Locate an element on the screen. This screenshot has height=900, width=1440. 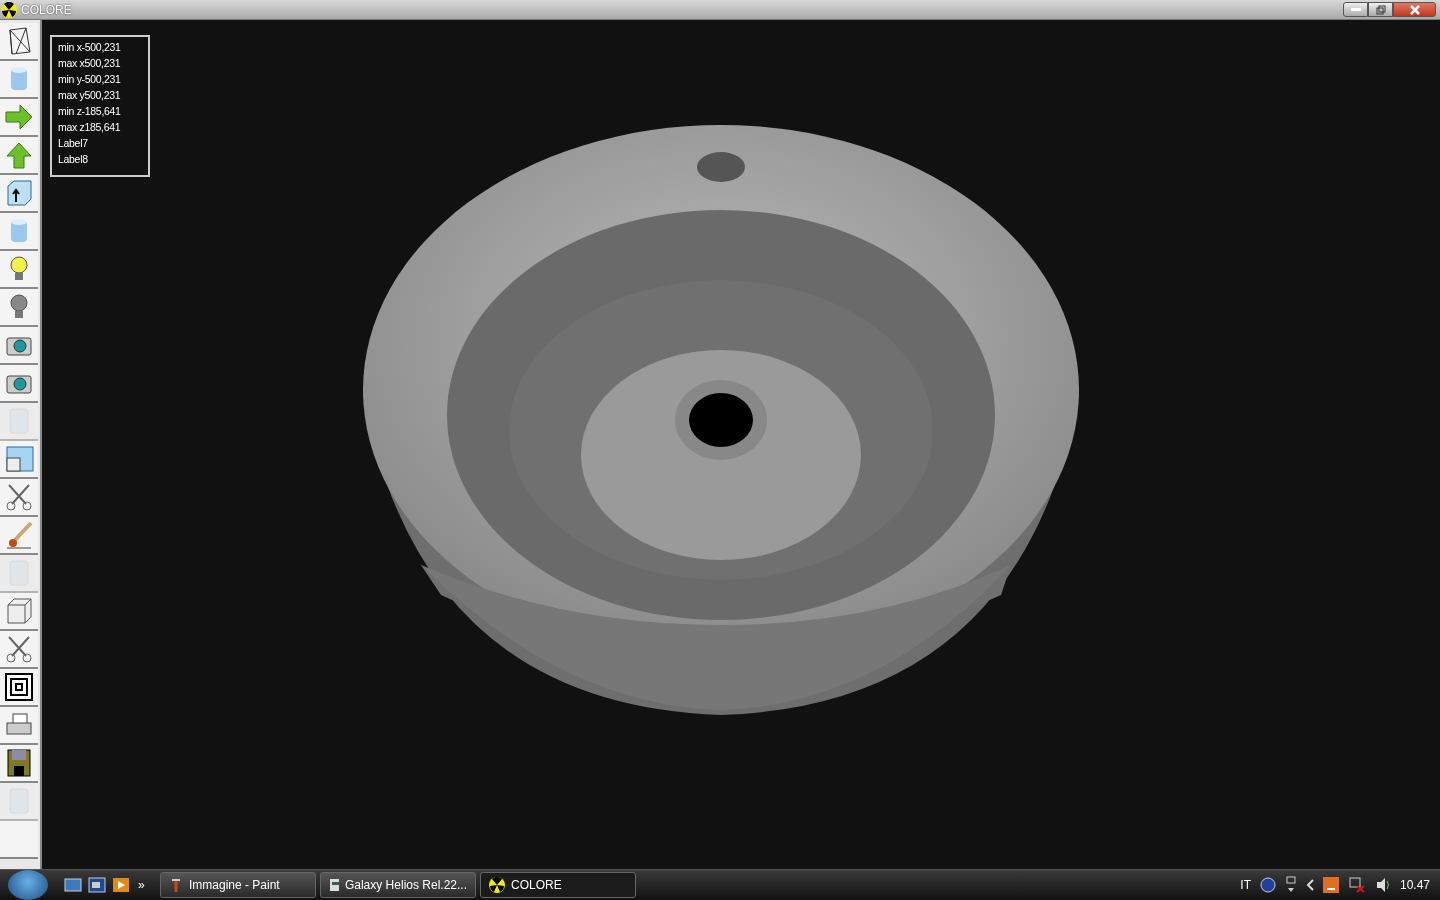
desktop-icon is located at coordinates (73, 885).